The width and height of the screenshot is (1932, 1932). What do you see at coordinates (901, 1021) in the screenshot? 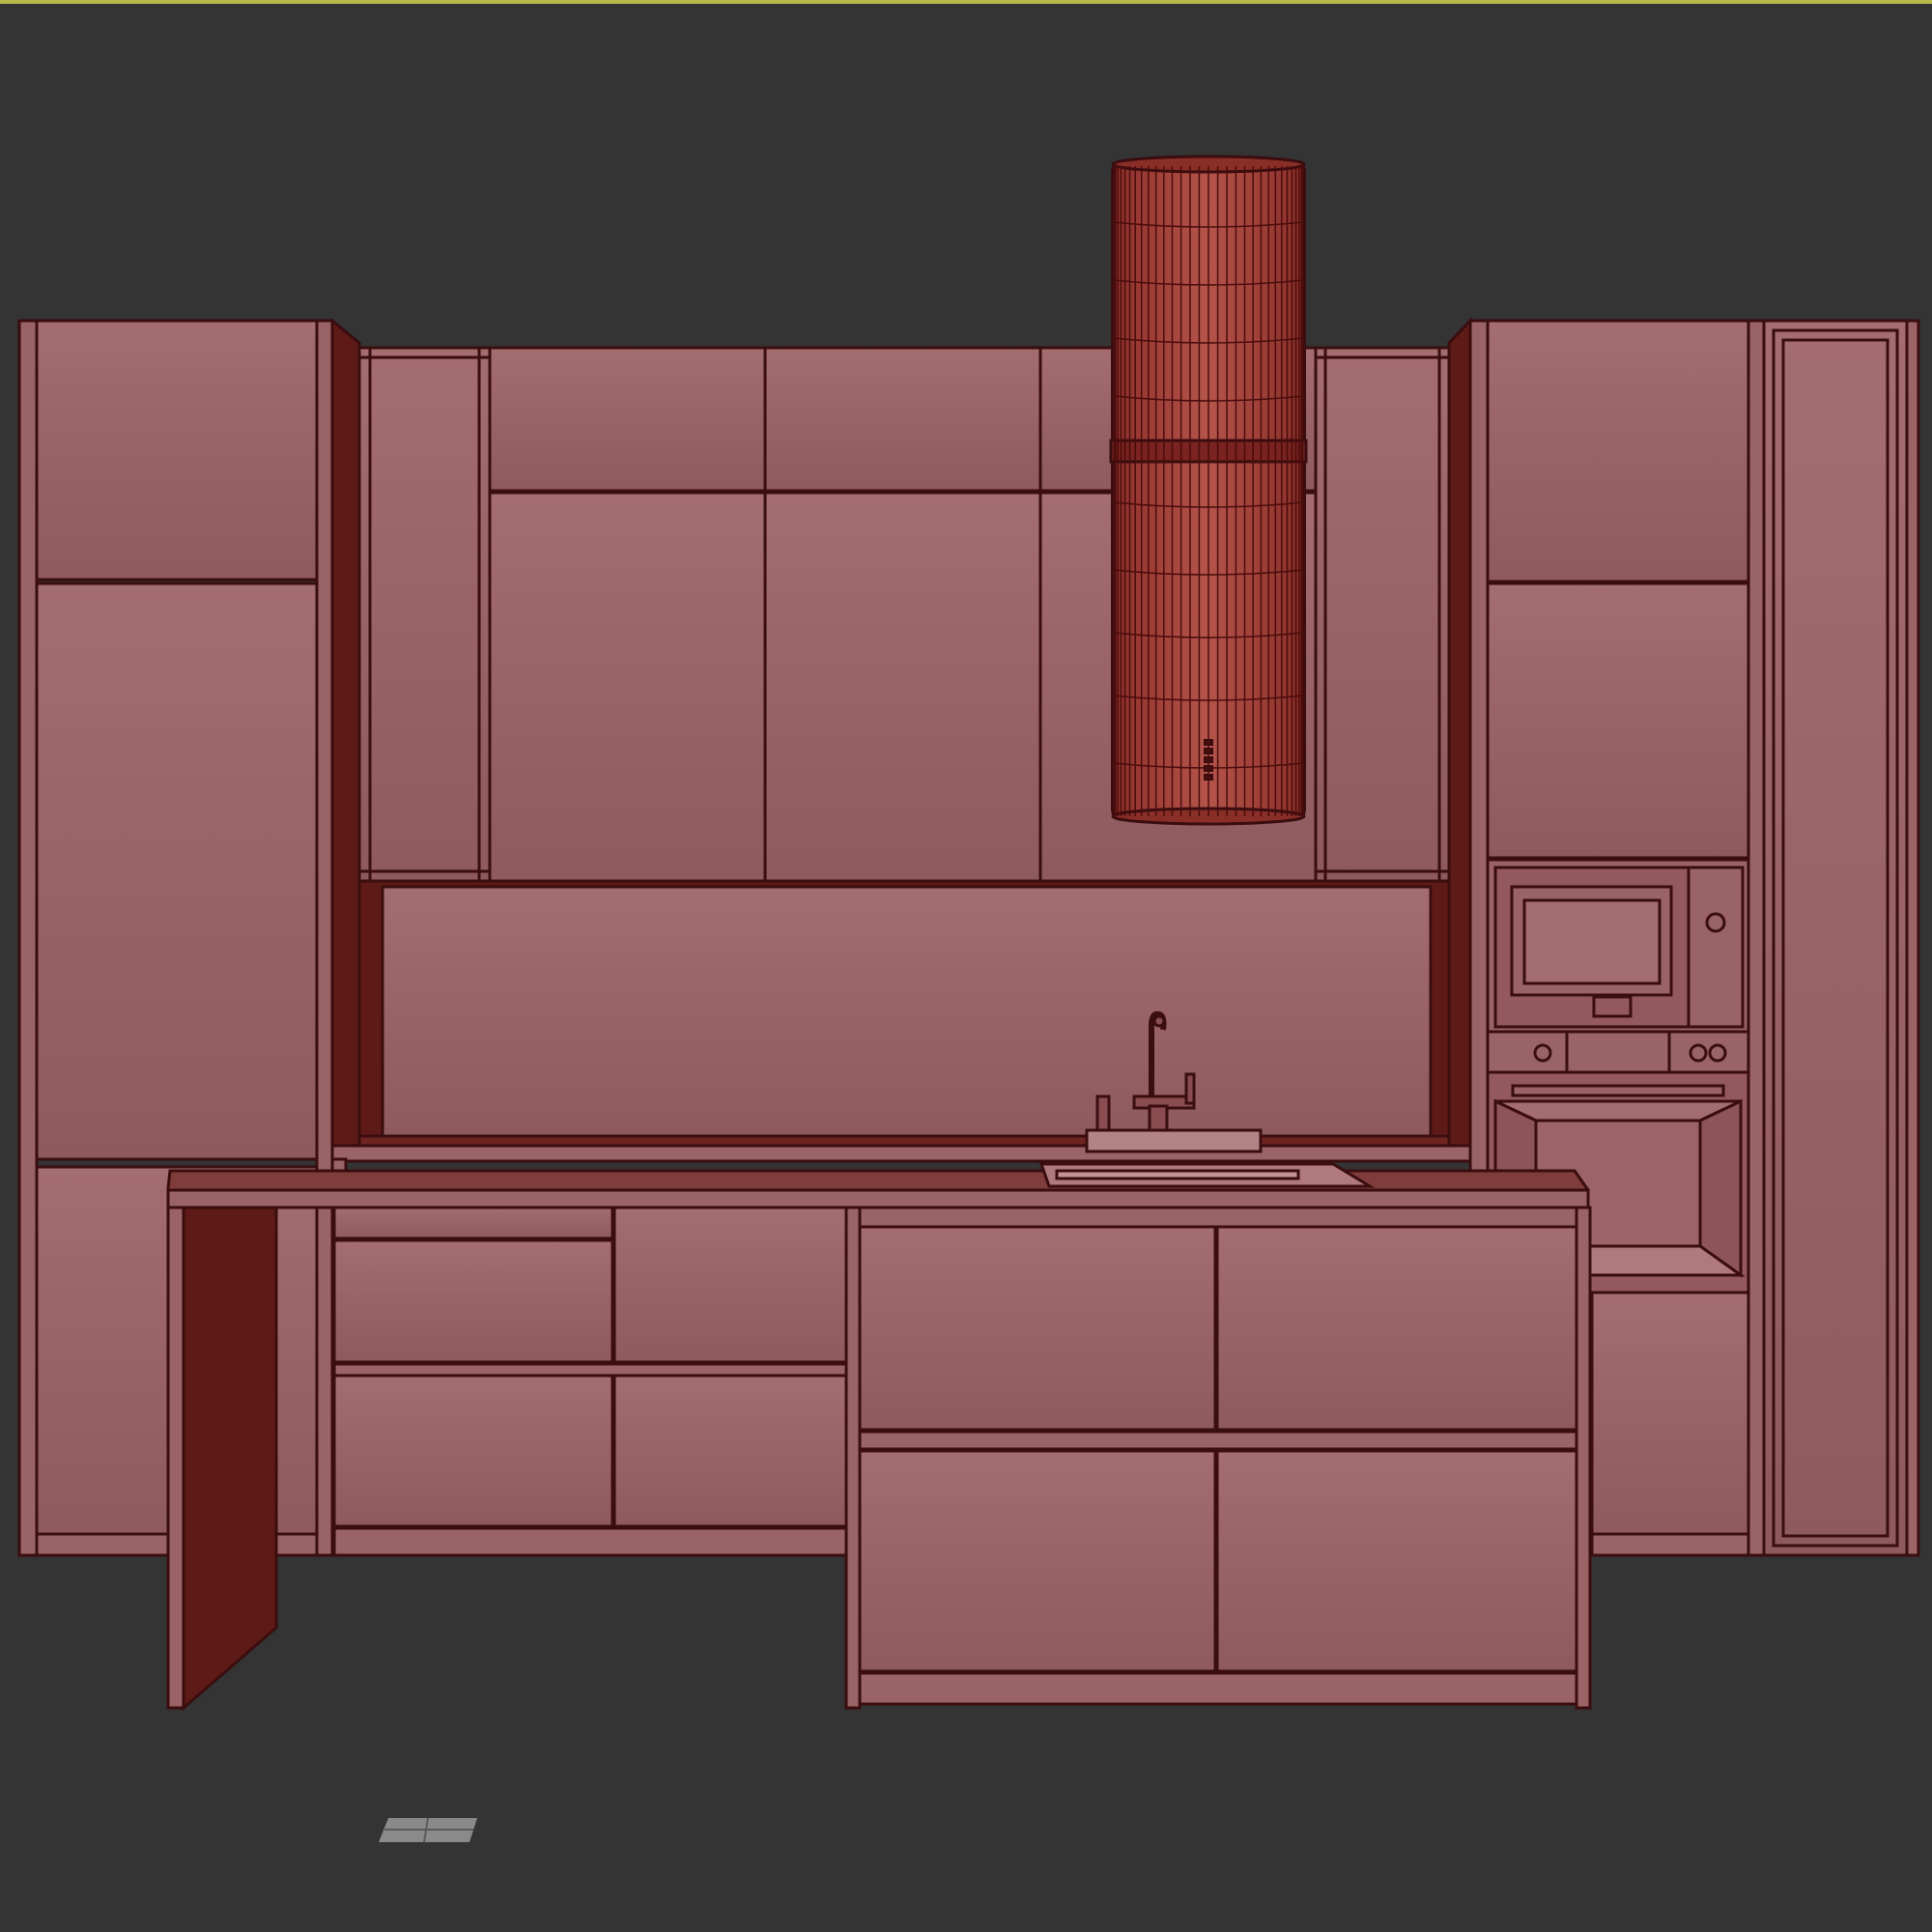
I see `backsplash` at bounding box center [901, 1021].